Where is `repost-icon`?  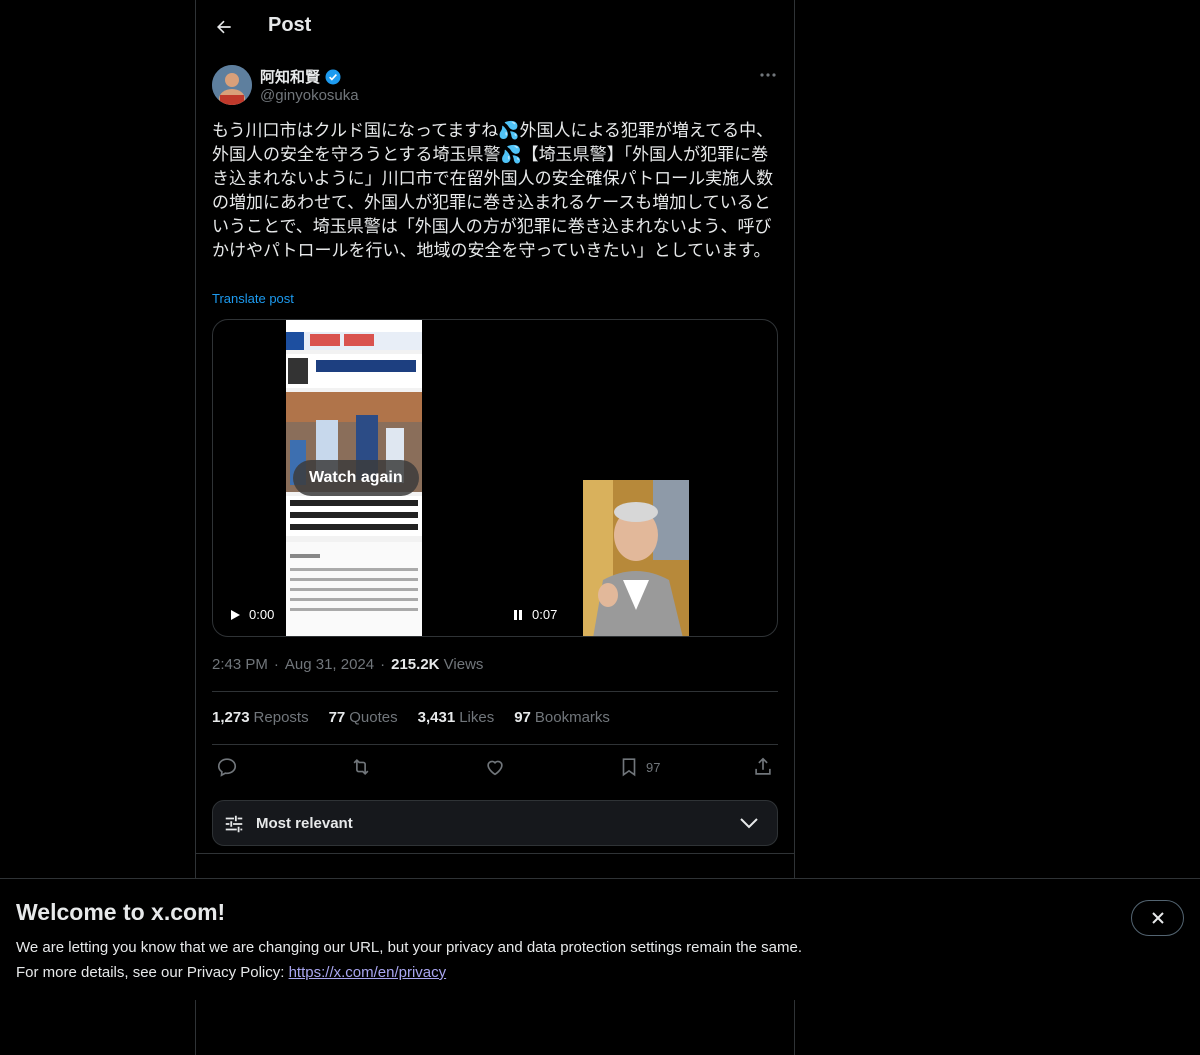
repost-icon is located at coordinates (361, 767).